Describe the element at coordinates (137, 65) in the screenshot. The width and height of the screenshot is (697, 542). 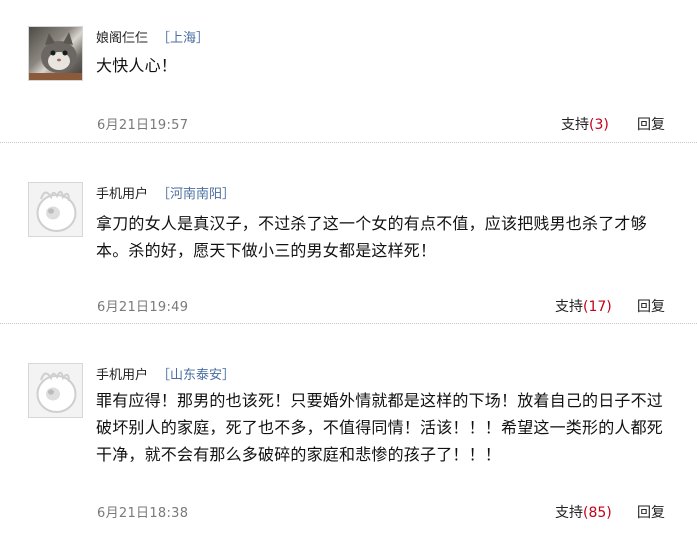
I see `comment-text: 大快人心！` at that location.